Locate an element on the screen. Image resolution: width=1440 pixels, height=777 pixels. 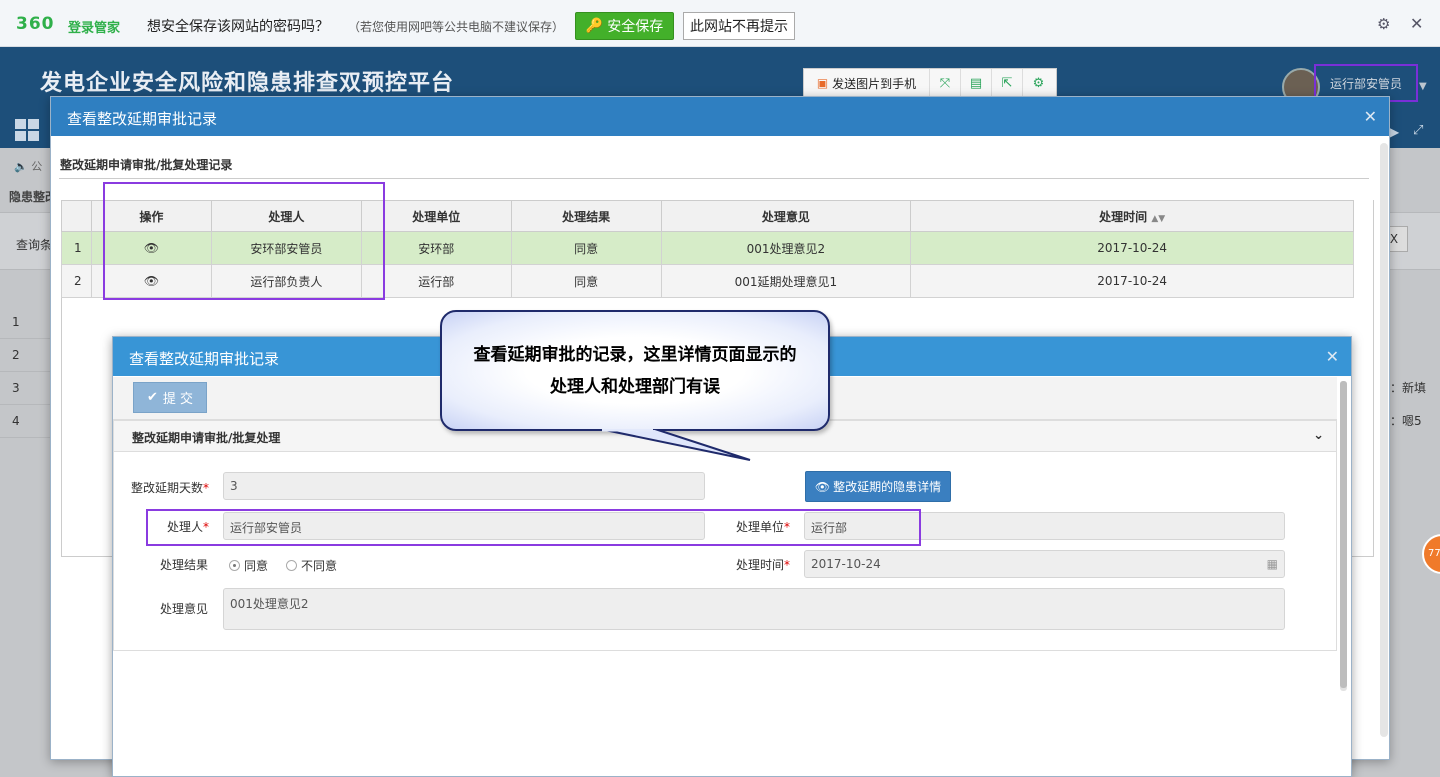
callout-line-1: 查看延期审批的记录，这里详情页面显示的 is located at coordinates (635, 354).